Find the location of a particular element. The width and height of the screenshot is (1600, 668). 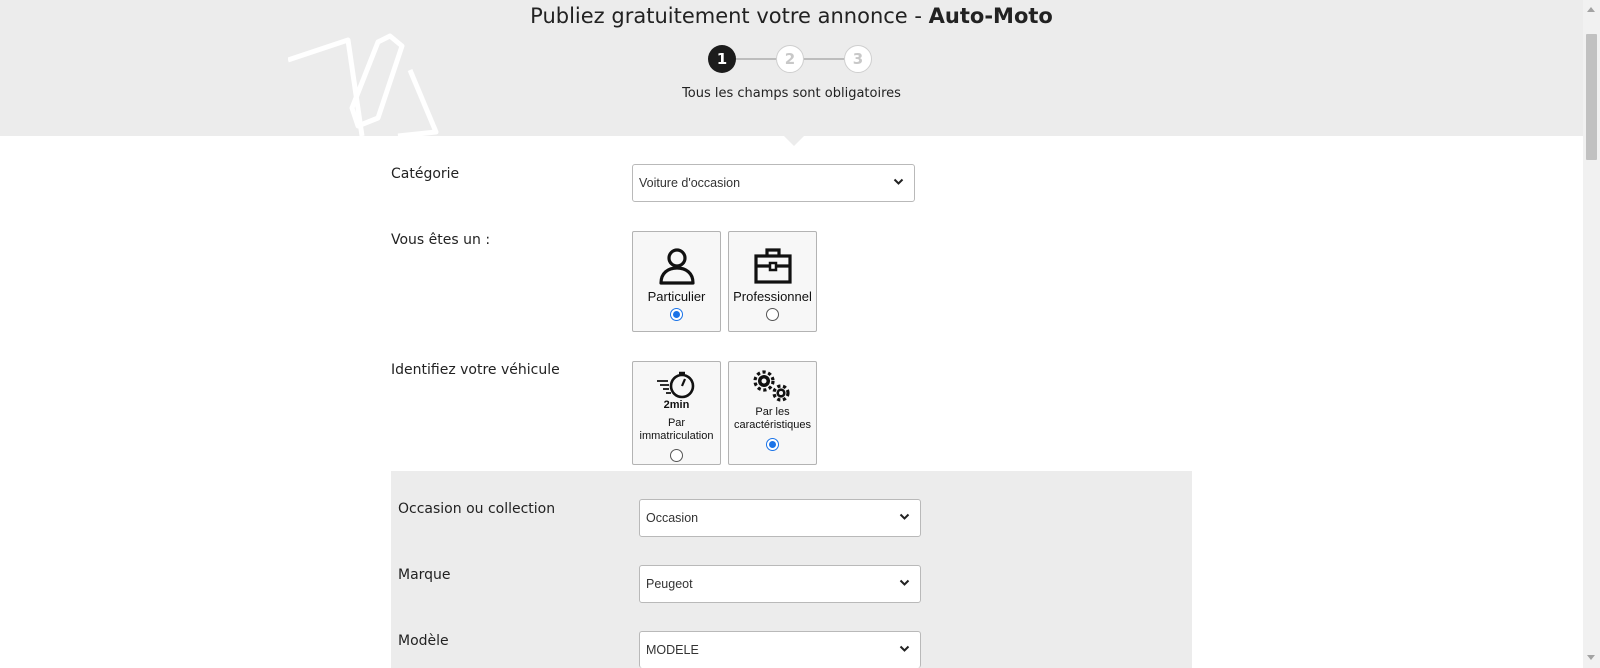

modele-label: Modèle is located at coordinates (423, 641).